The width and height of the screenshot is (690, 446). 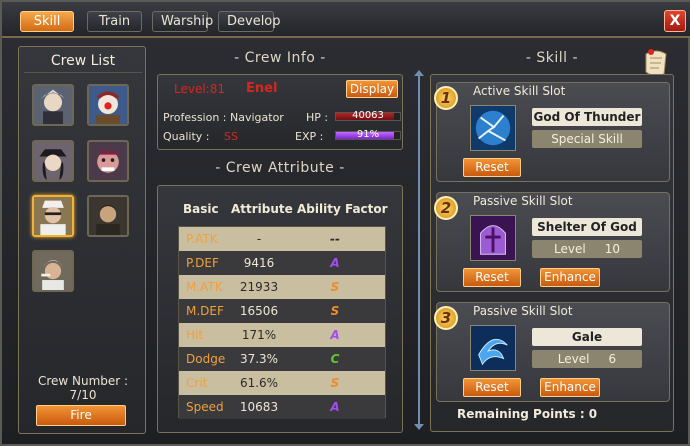 What do you see at coordinates (527, 414) in the screenshot?
I see `remaining-points: Remaining Points : 0` at bounding box center [527, 414].